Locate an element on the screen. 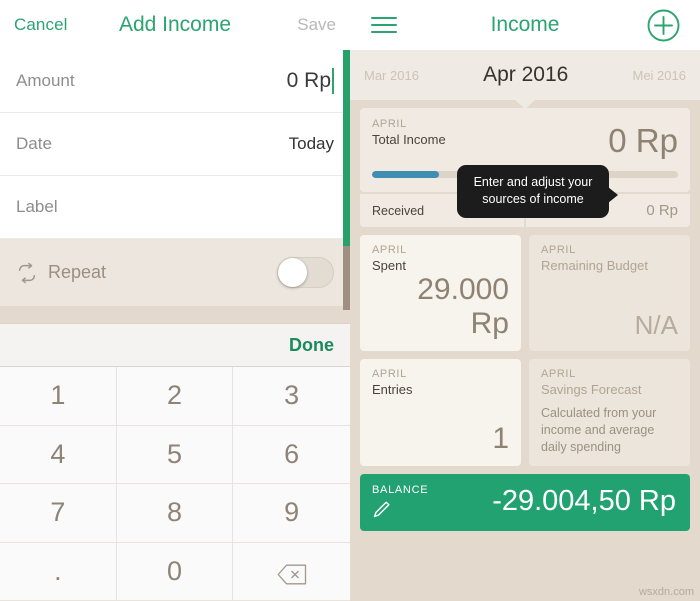 The image size is (700, 601). date-row: Date Today is located at coordinates (175, 144).